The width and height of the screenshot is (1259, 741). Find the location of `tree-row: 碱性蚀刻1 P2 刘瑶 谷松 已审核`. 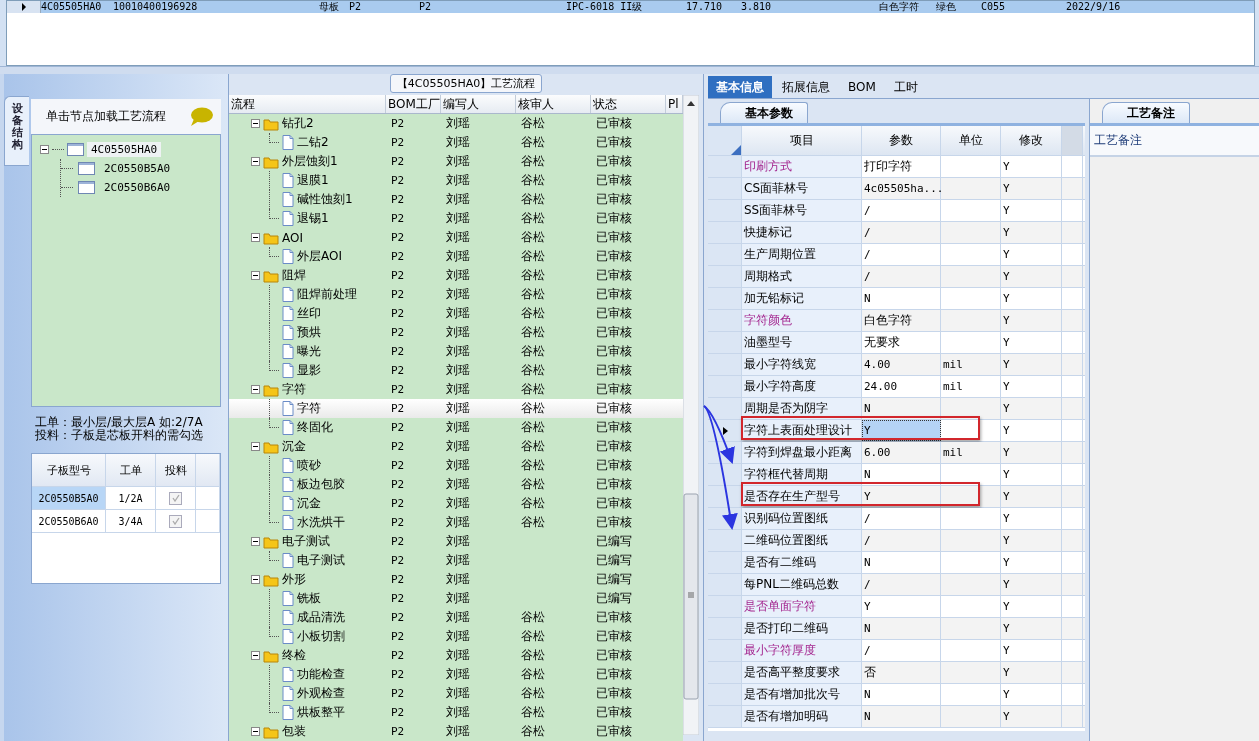

tree-row: 碱性蚀刻1 P2 刘瑶 谷松 已审核 is located at coordinates (456, 199).